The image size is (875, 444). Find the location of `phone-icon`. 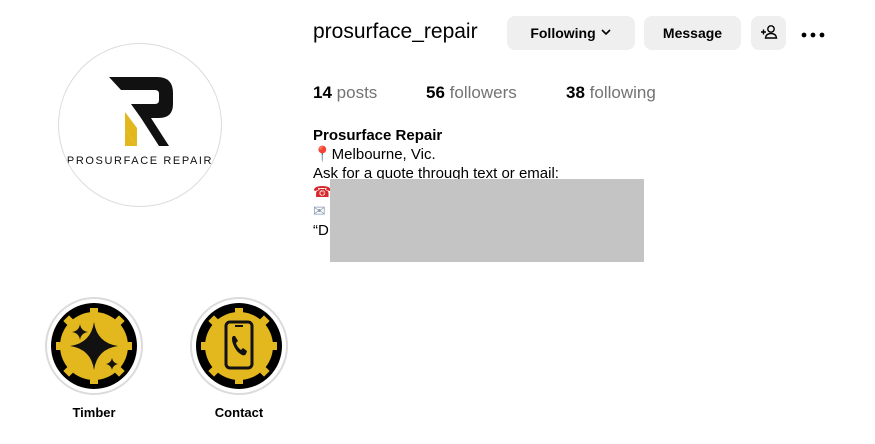

phone-icon is located at coordinates (239, 346).